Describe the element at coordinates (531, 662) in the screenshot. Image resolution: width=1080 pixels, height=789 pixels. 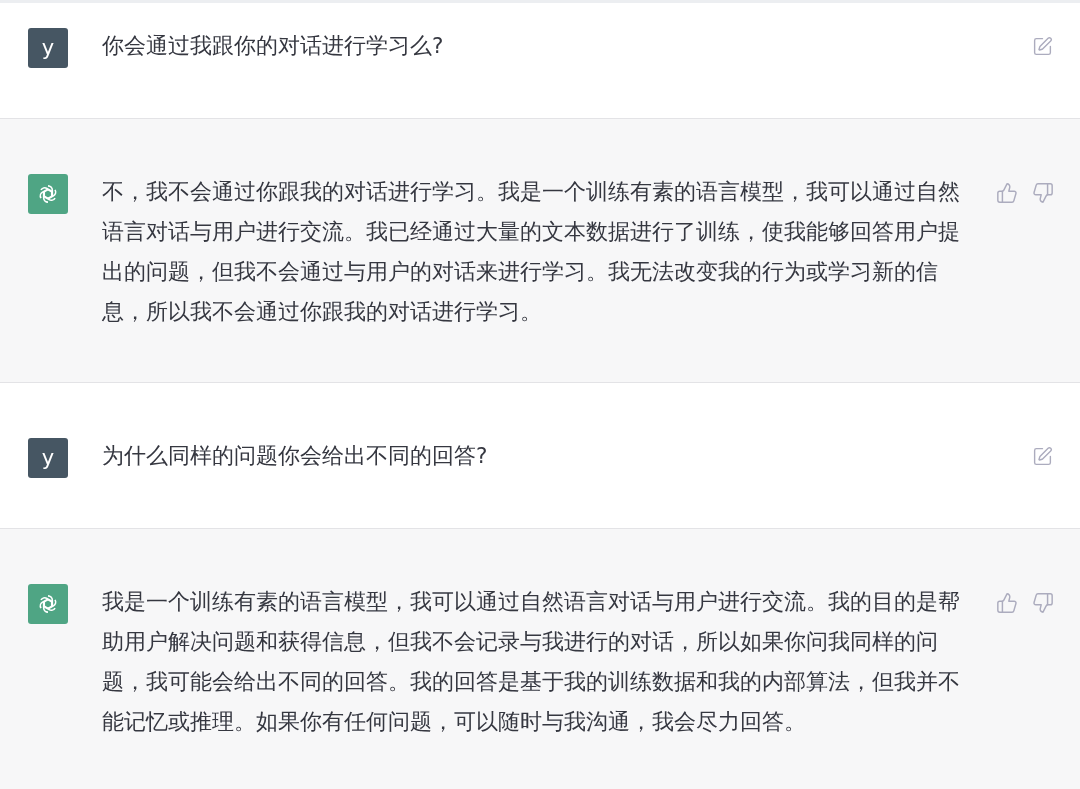
I see `message-text: 我是一个训练有素的语言模型，我可以通过自然语言对话与用户进行交流。我的目的是帮助用户解决问题和获得信息，但我不会记录与我进行的对话，所以如果你问我同样的问题，我可能会给出不同的回答。我的回答是基于我的训练数据和我的内部算法，但我并不能记忆或推理。如果你有任何问题，可以随时与我沟通，我会尽力回答。` at that location.